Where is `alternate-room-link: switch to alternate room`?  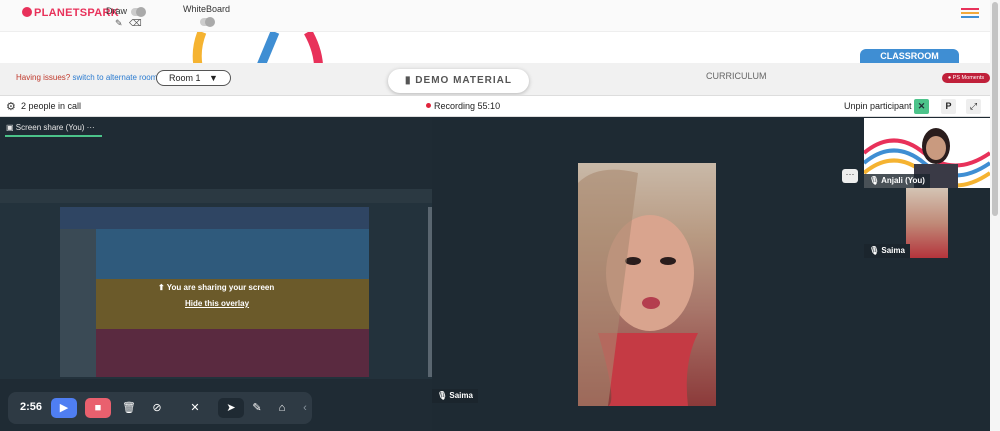 alternate-room-link: switch to alternate room is located at coordinates (114, 77).